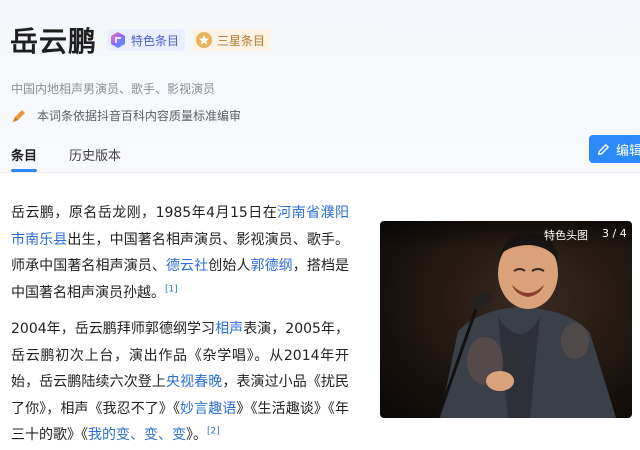  I want to click on divider, so click(320, 172).